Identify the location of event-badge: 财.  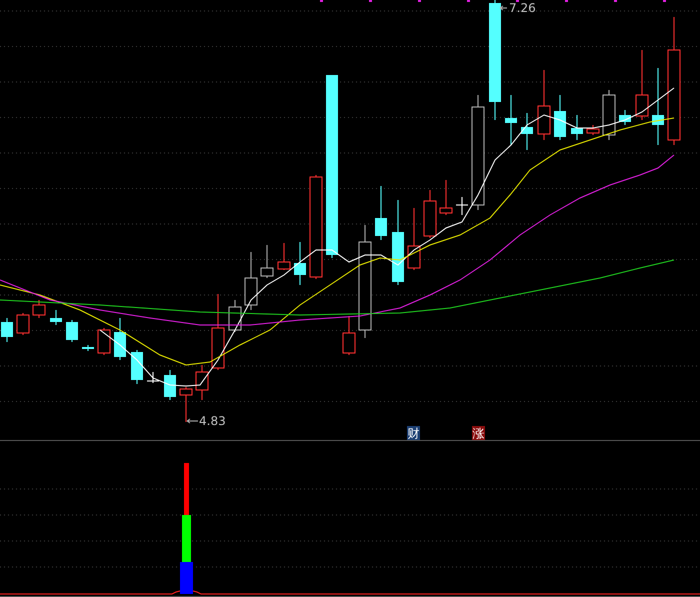
(413, 433).